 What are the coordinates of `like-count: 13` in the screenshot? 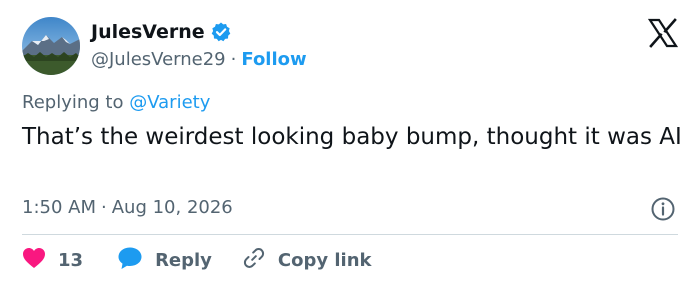 It's located at (71, 260).